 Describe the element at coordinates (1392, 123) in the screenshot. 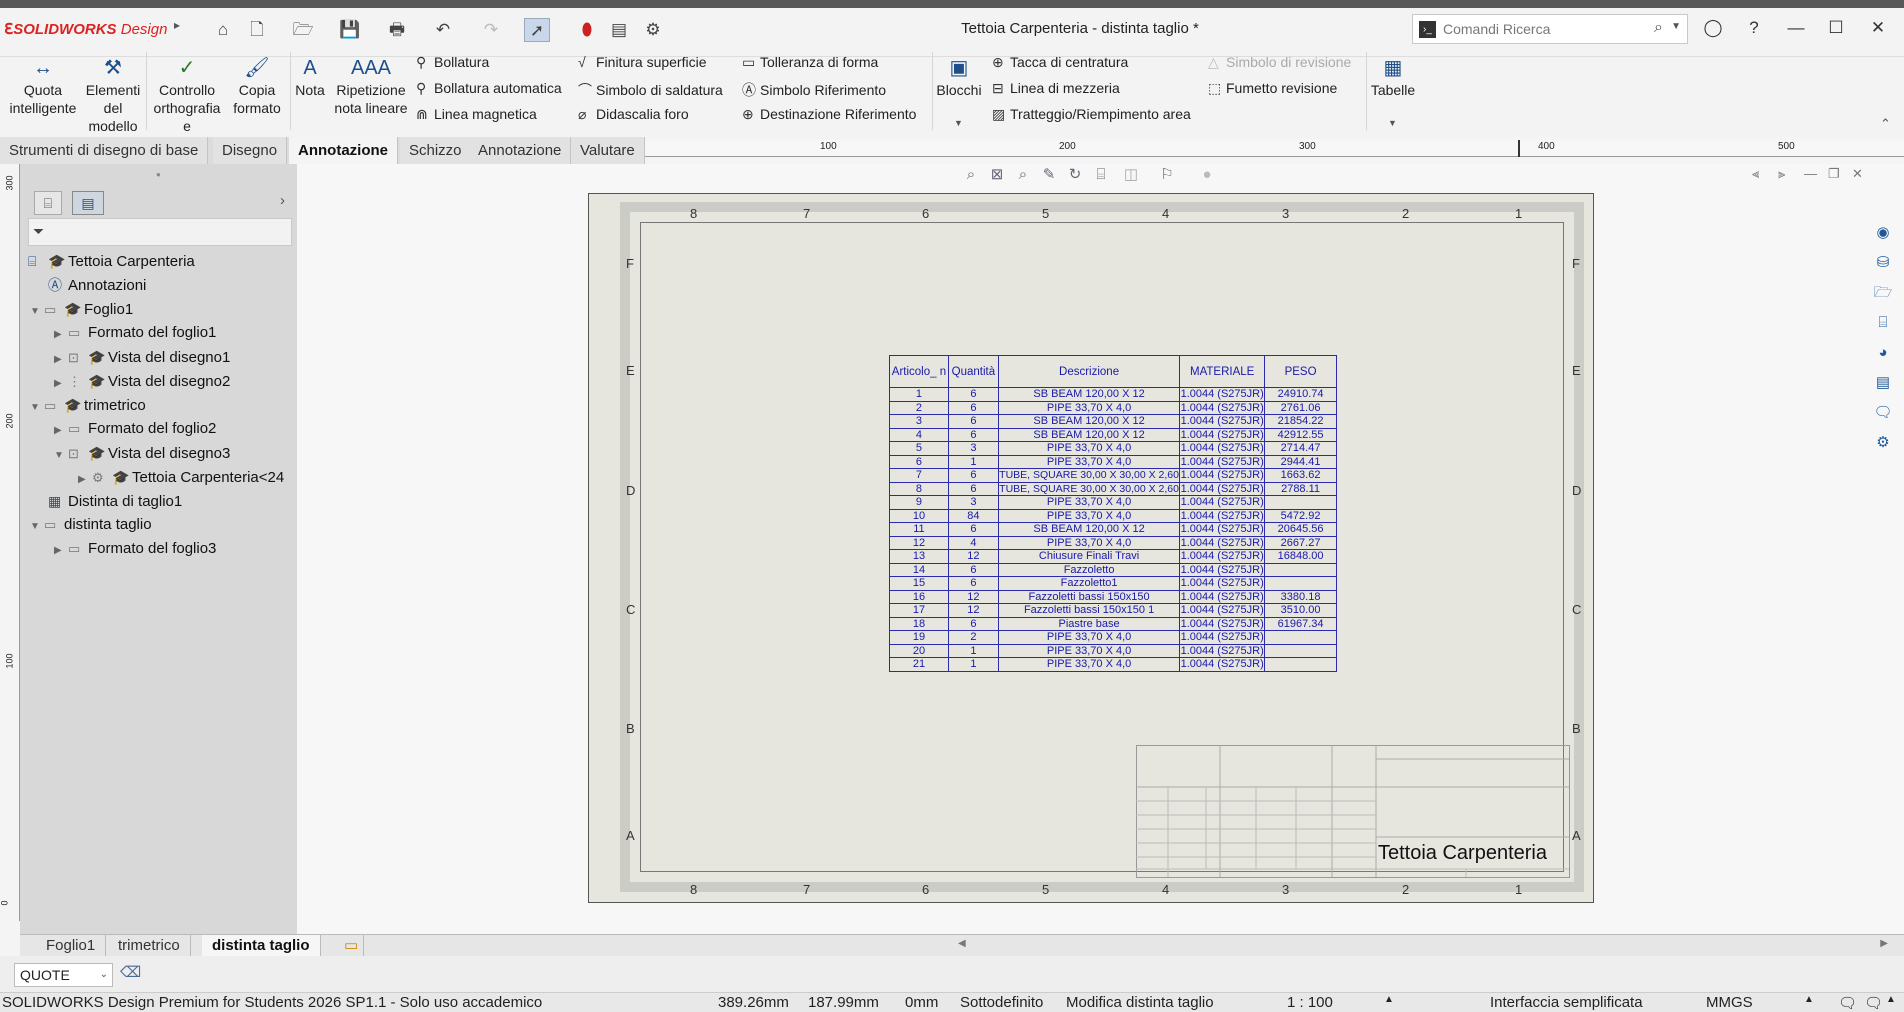

I see `tables-dropdown-icon: ▼` at that location.